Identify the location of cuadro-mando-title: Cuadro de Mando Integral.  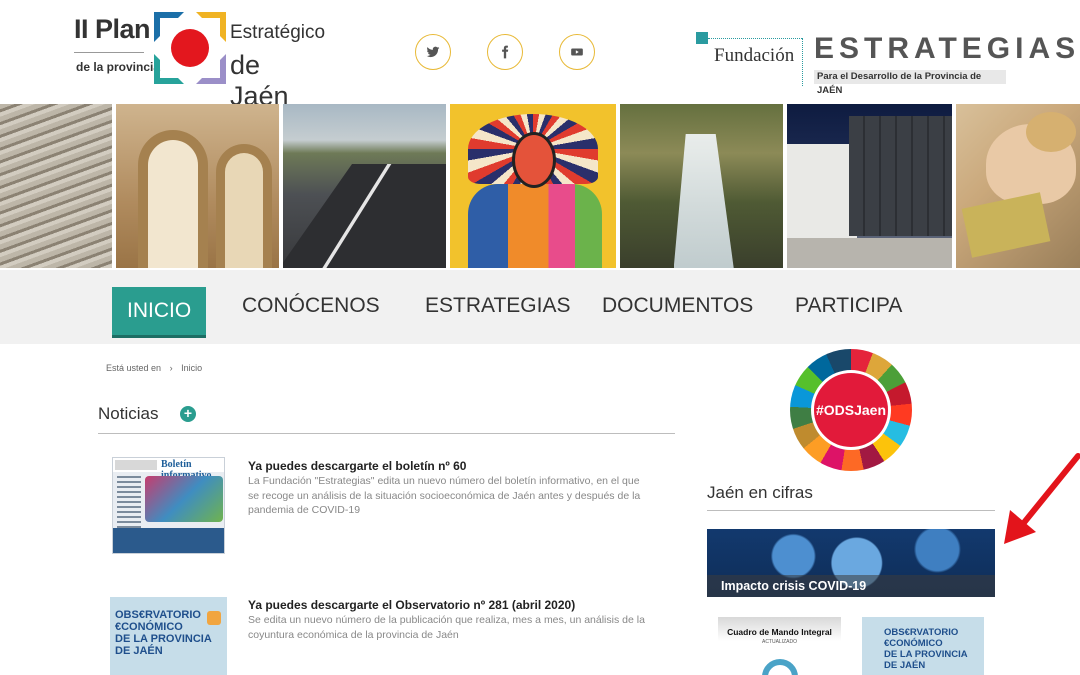
(779, 632).